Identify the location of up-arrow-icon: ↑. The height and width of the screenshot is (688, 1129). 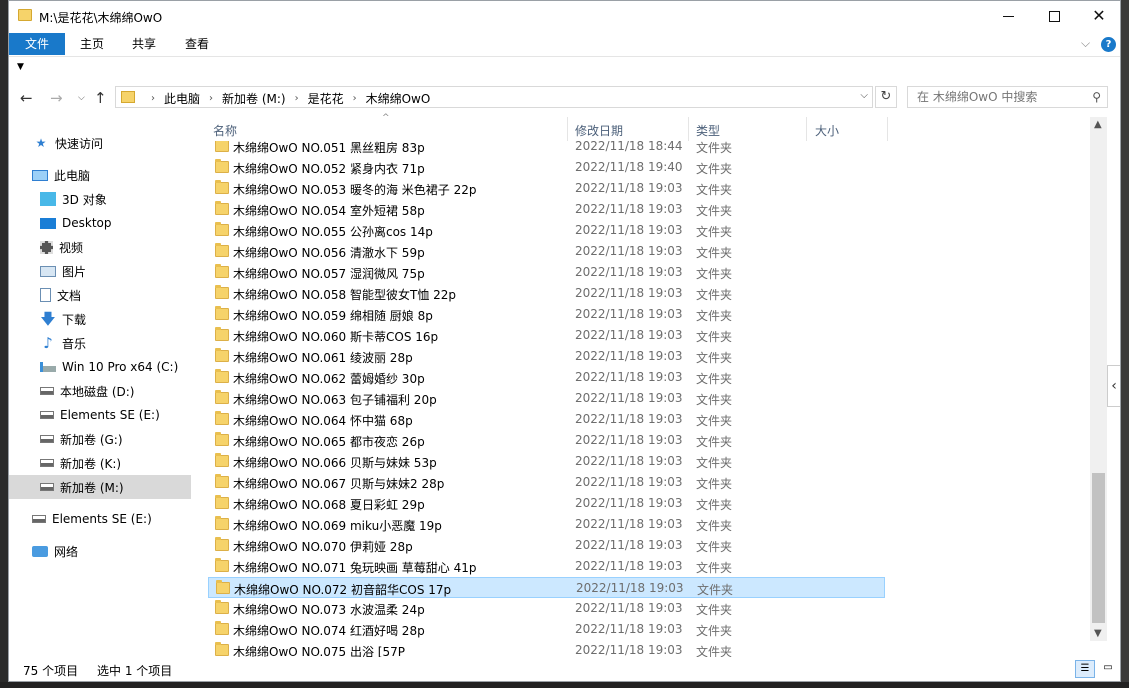
(100, 98).